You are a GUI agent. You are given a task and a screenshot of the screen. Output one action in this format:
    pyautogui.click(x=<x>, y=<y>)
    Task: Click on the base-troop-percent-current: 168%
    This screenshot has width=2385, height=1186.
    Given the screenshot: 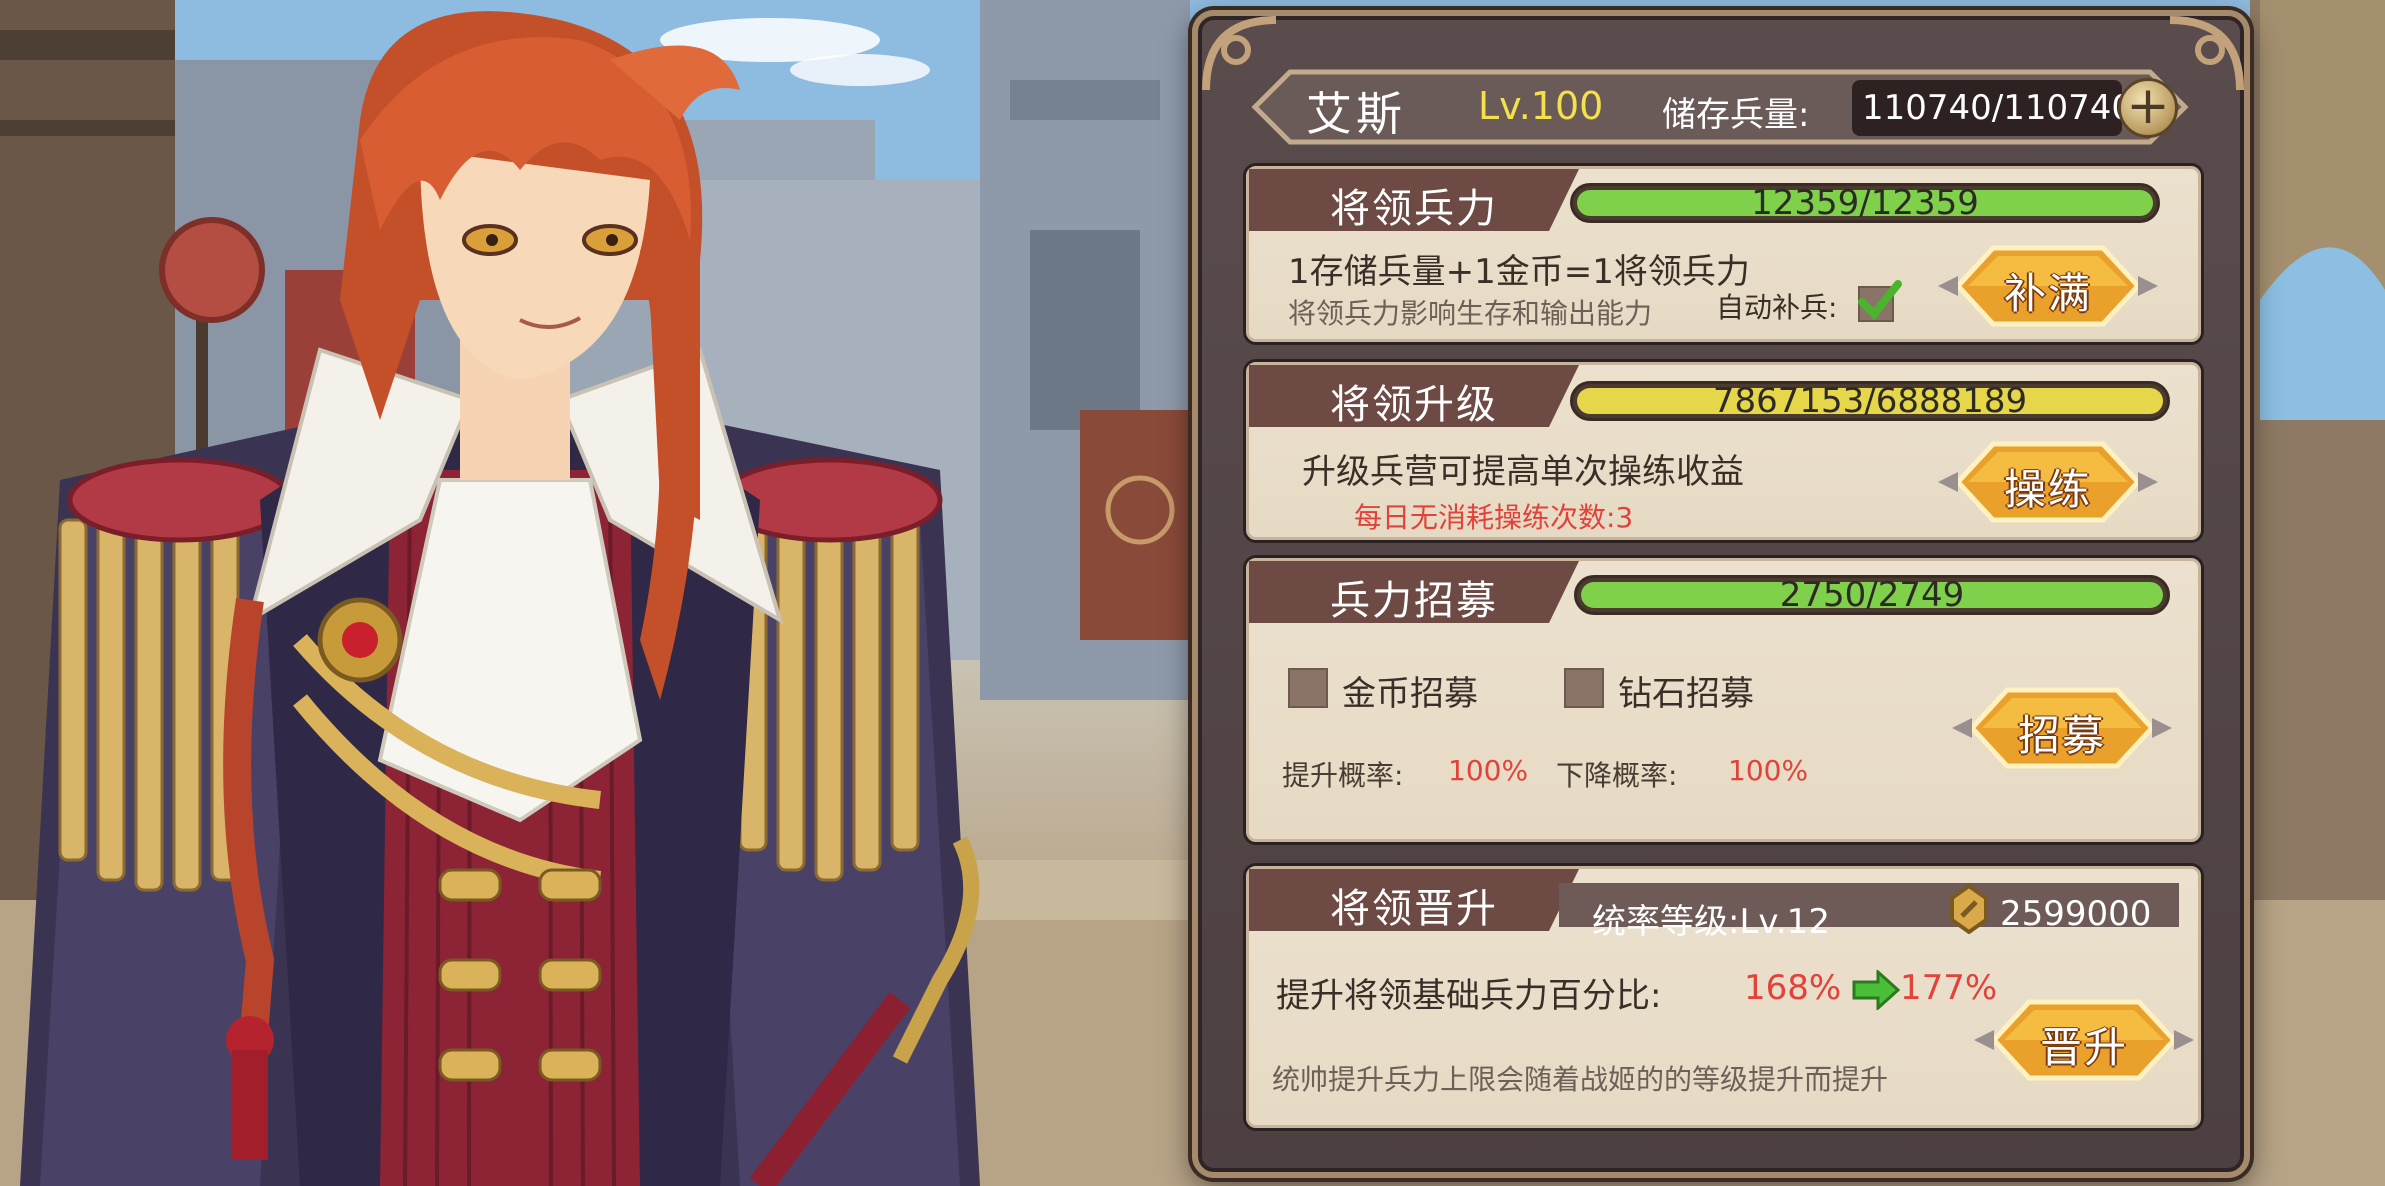 What is the action you would take?
    pyautogui.click(x=1793, y=988)
    